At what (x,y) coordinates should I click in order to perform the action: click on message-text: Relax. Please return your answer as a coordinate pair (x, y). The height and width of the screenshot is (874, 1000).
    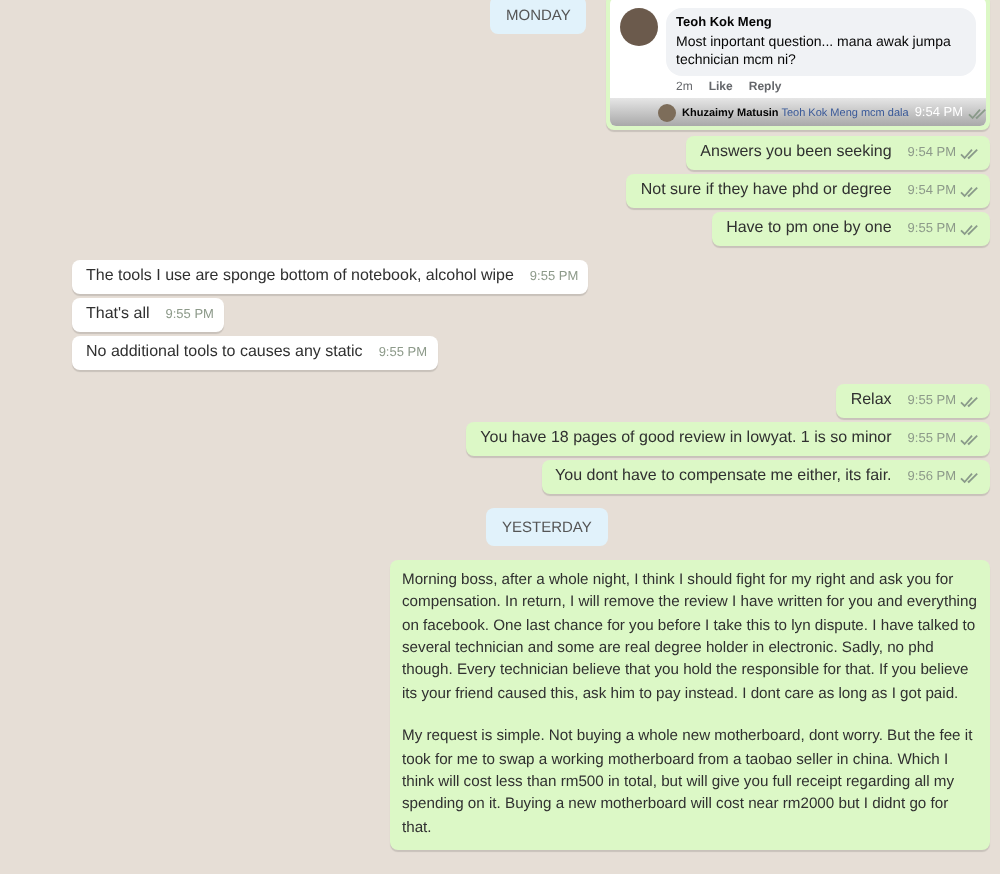
    Looking at the image, I should click on (871, 400).